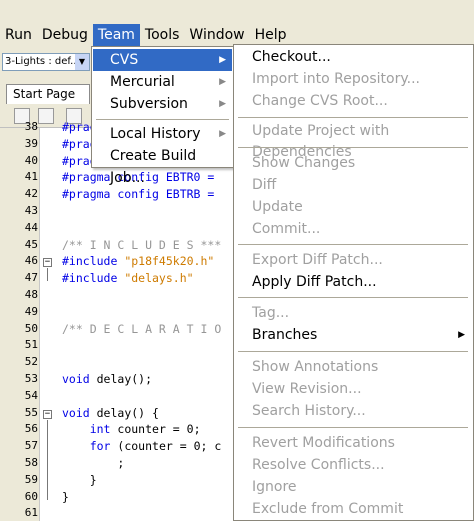  I want to click on project-config-combo: 3-Lights : def... ▼, so click(46, 62).